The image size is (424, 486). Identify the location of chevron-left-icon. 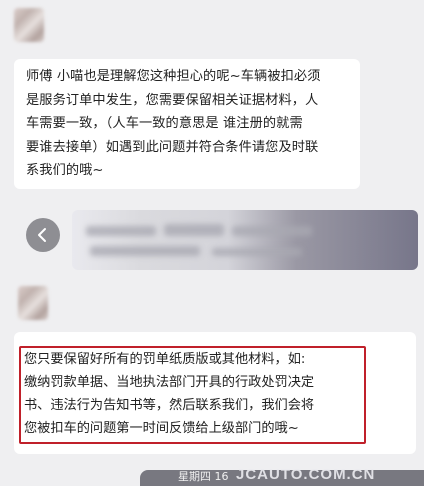
(42, 235).